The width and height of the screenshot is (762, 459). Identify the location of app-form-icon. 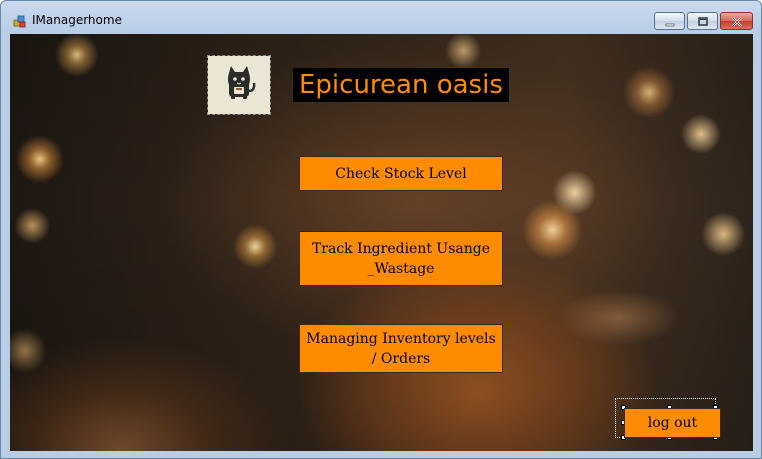
(20, 20).